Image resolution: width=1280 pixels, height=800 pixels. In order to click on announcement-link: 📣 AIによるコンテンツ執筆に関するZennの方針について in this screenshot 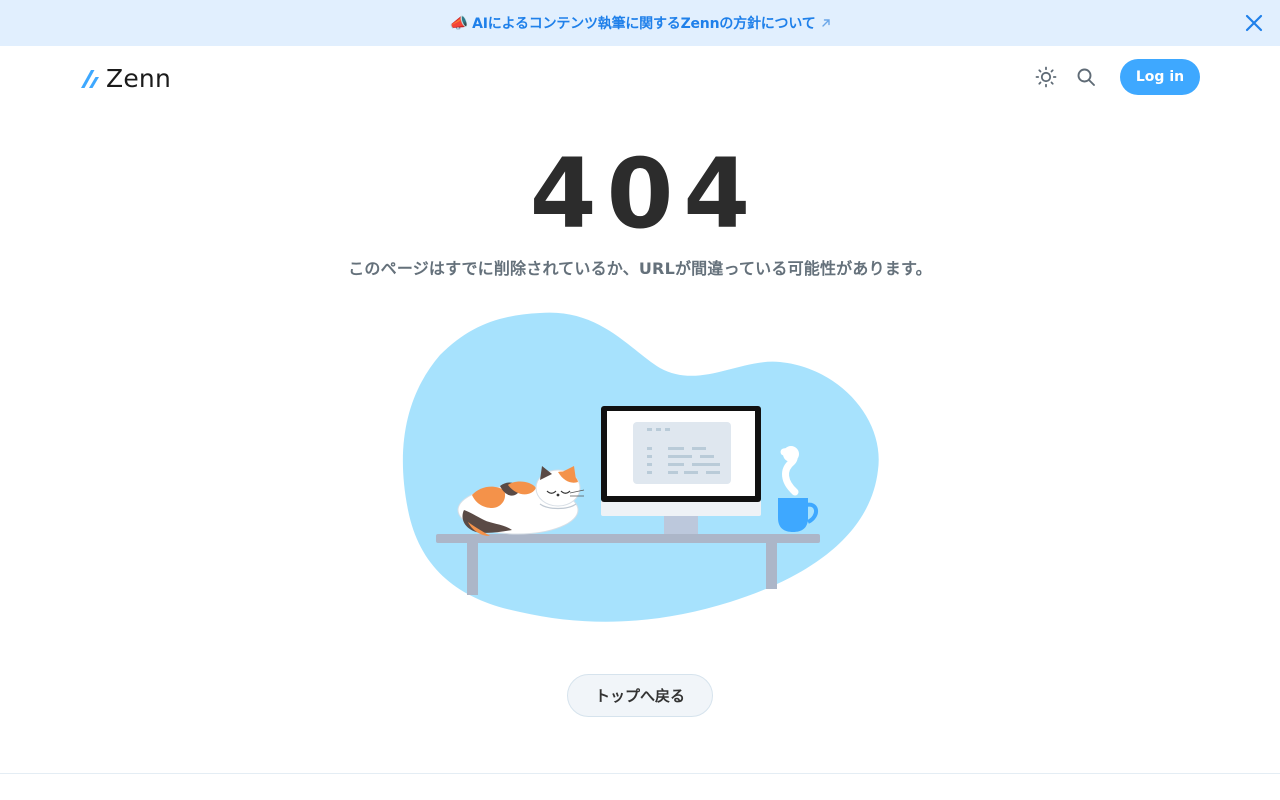, I will do `click(640, 23)`.